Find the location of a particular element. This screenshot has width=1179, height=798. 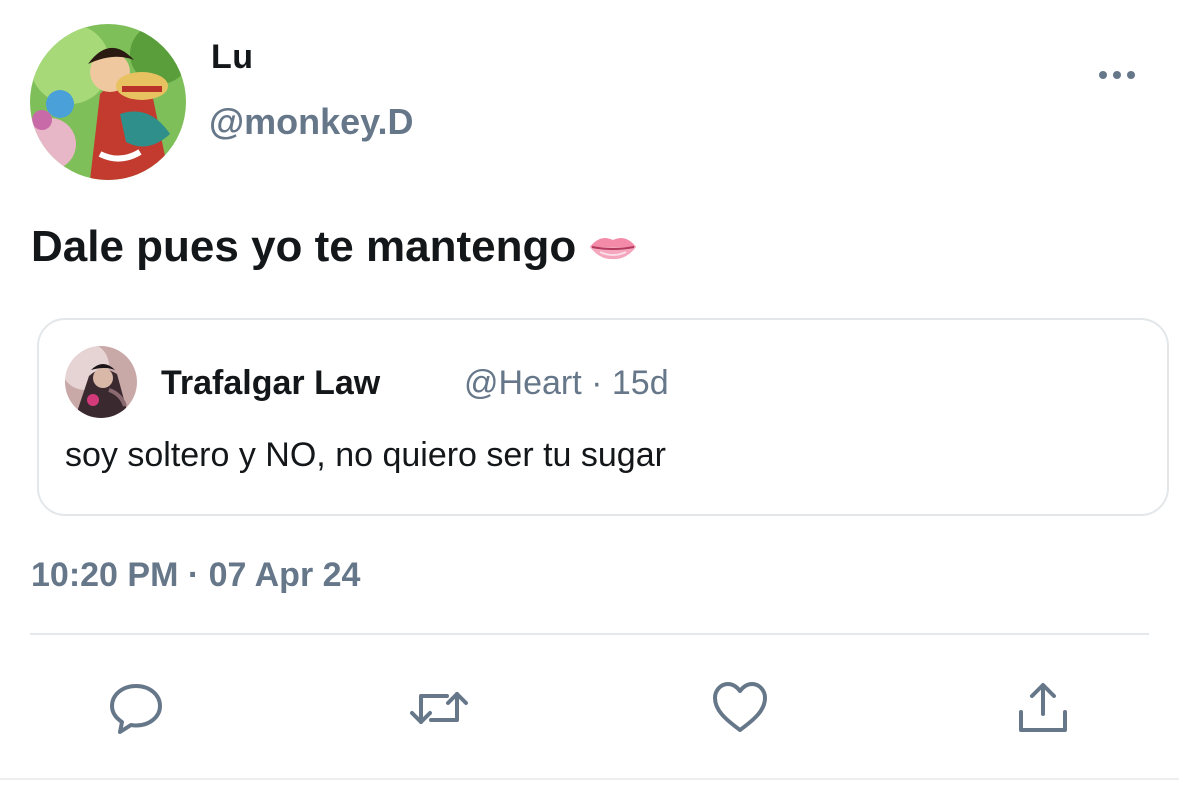

retweet-arrows-icon is located at coordinates (439, 708).